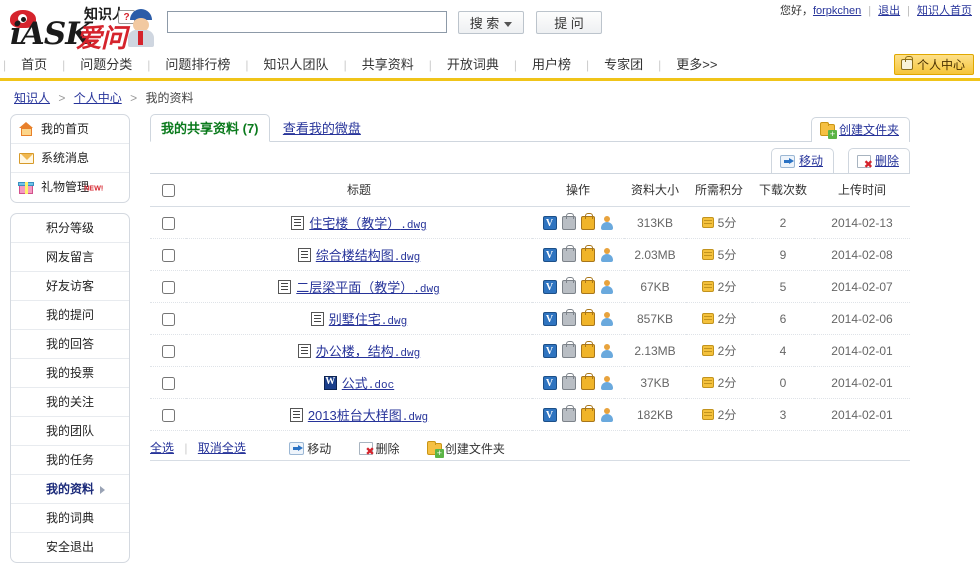  Describe the element at coordinates (26, 129) in the screenshot. I see `home-icon` at that location.